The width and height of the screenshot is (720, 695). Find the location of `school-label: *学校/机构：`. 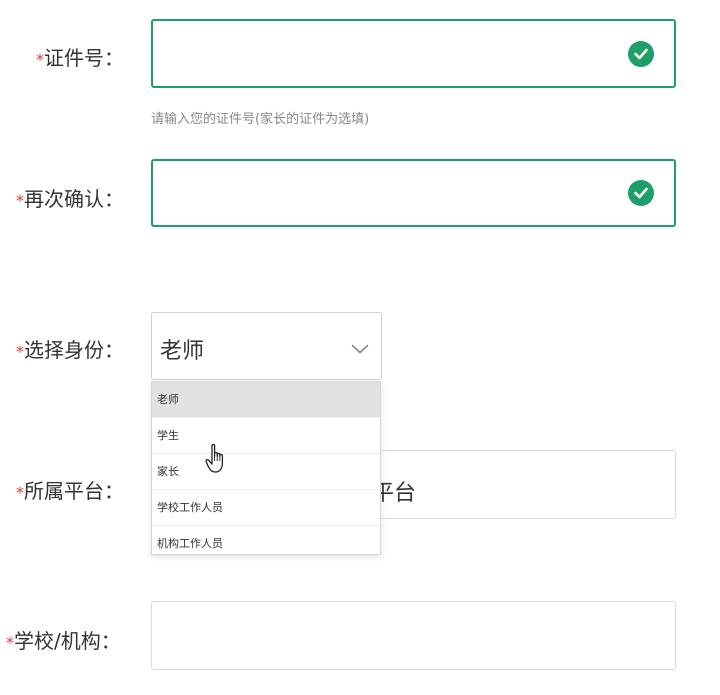

school-label: *学校/机构： is located at coordinates (63, 641).